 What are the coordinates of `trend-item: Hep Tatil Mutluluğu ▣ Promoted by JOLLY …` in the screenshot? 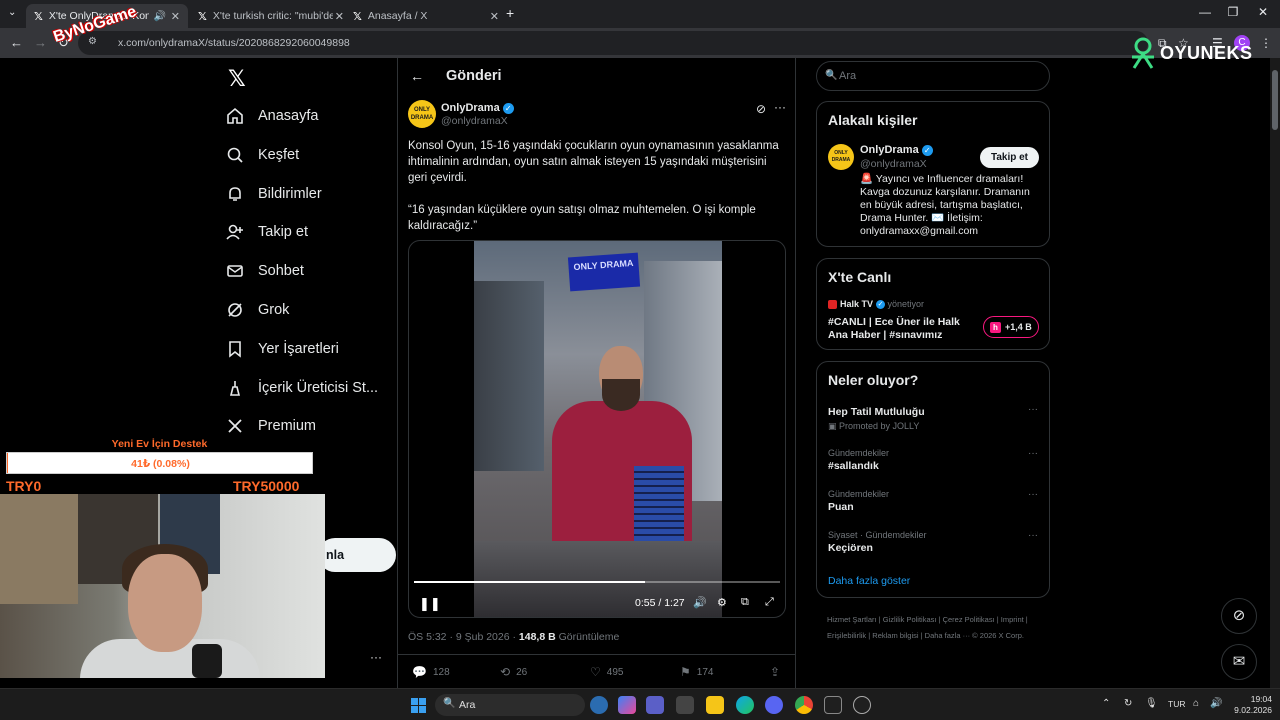 It's located at (933, 418).